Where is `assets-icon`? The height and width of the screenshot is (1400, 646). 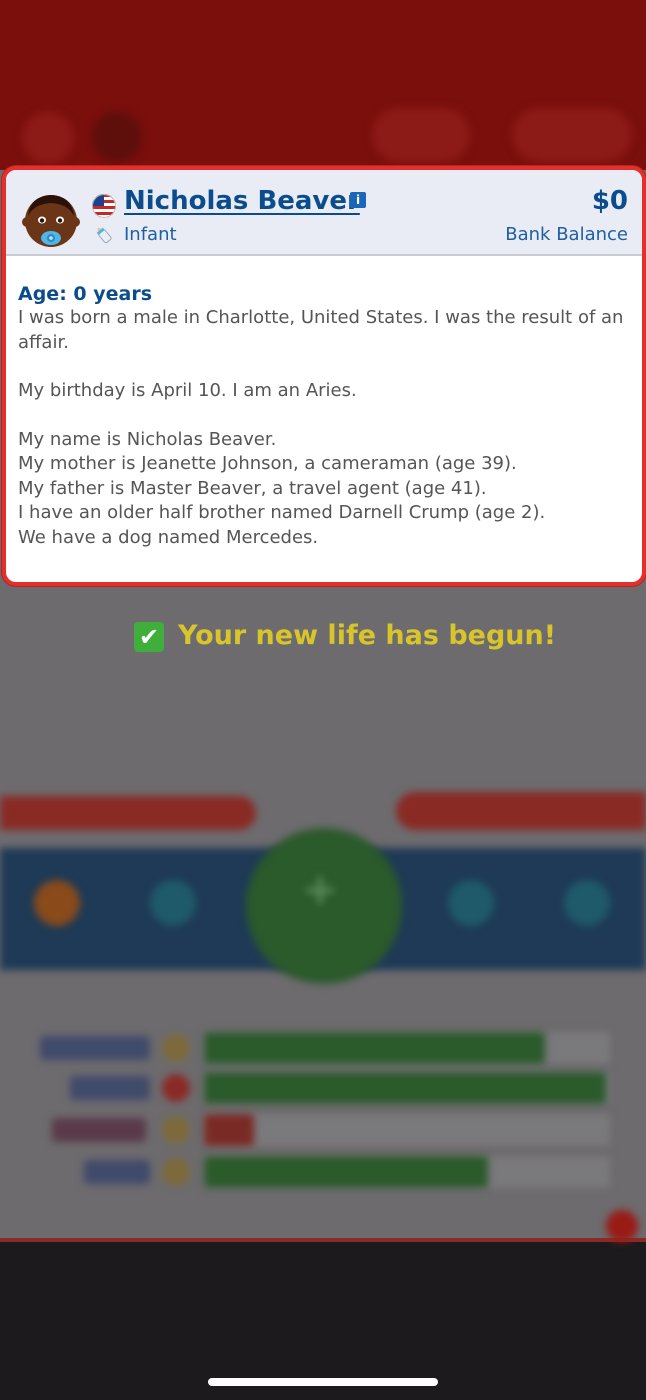
assets-icon is located at coordinates (173, 903).